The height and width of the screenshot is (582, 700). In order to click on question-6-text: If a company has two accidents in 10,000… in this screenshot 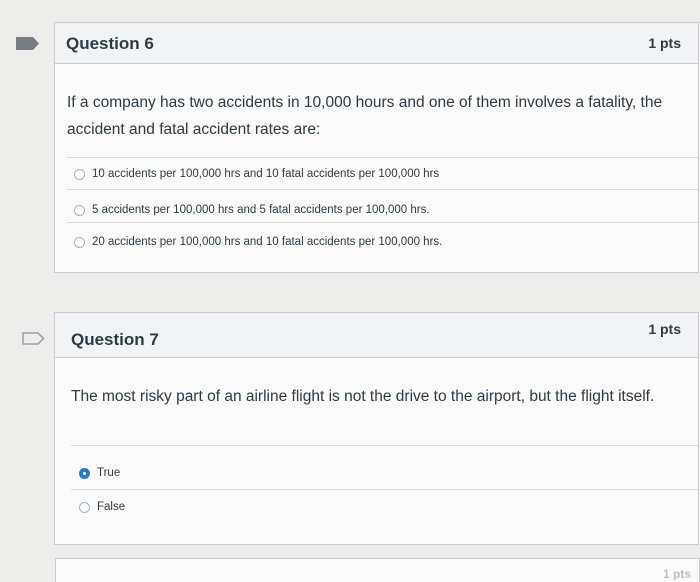, I will do `click(365, 116)`.